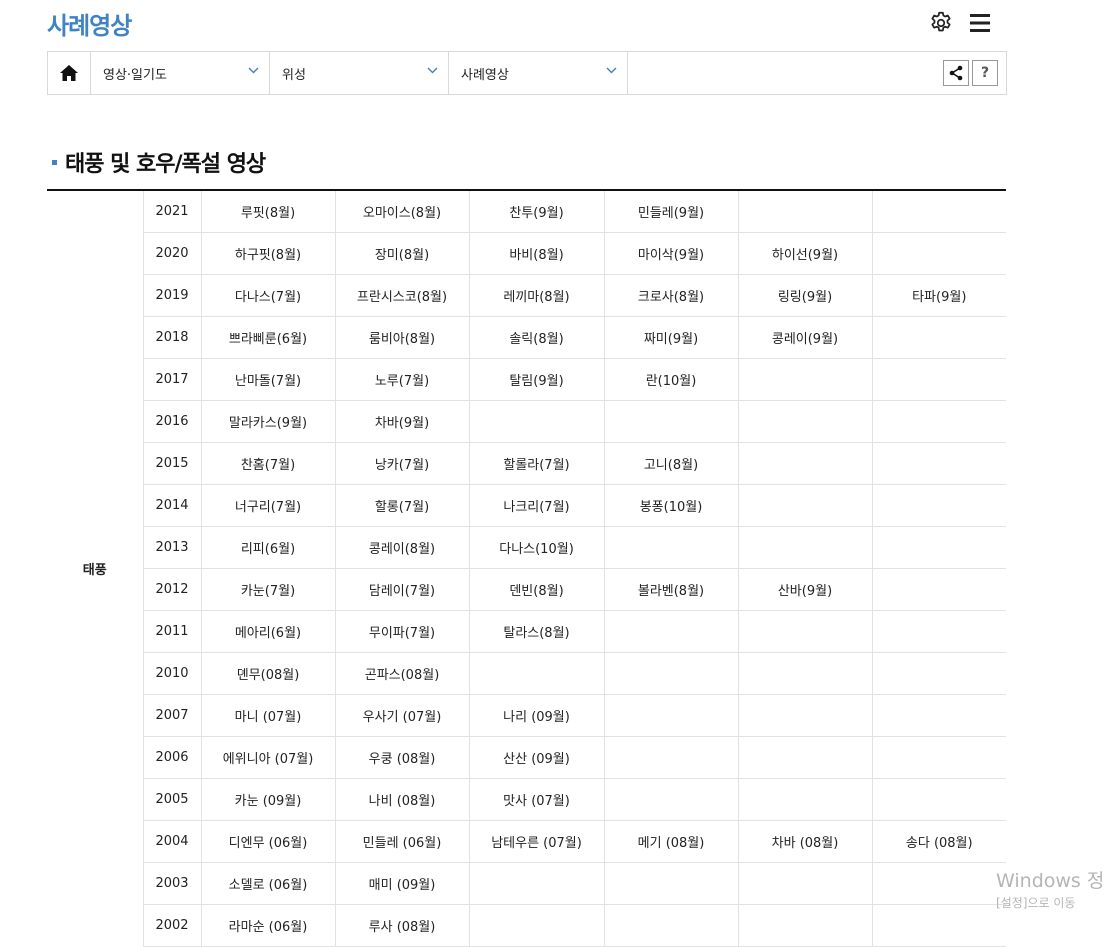 Image resolution: width=1104 pixels, height=947 pixels. Describe the element at coordinates (938, 841) in the screenshot. I see `typhoon-link: 송다 (08월)` at that location.